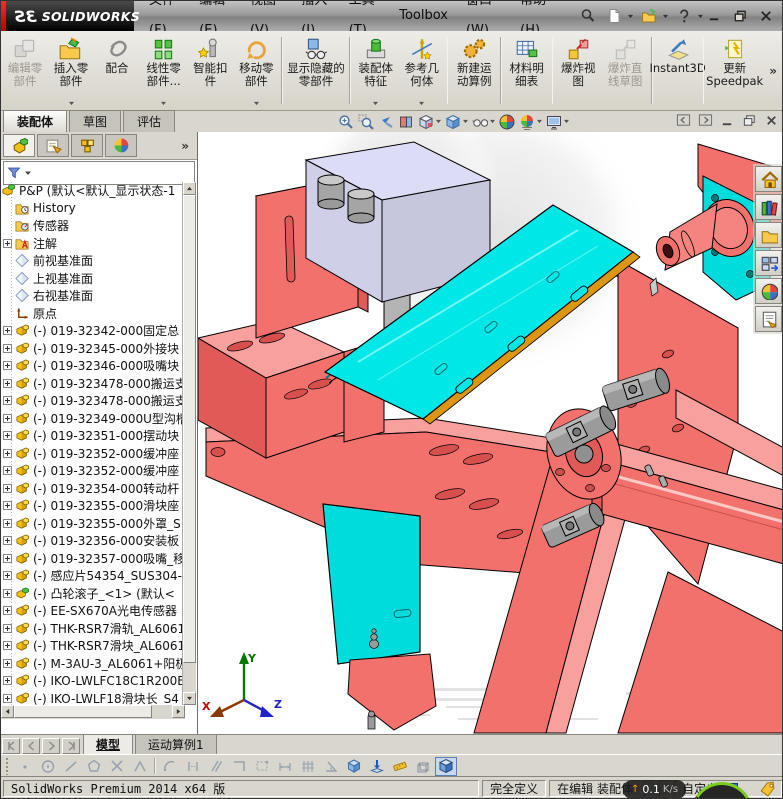  Describe the element at coordinates (527, 70) in the screenshot. I see `toolbar-button-bom: 材料明细表` at that location.